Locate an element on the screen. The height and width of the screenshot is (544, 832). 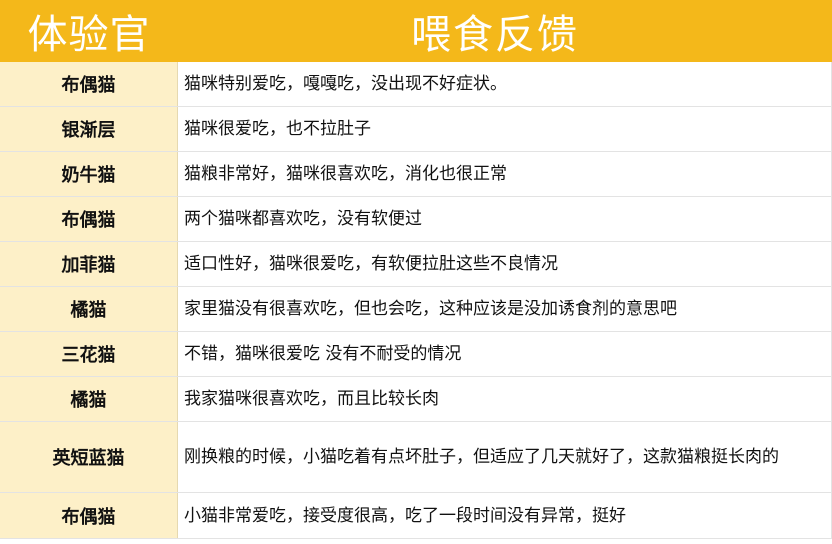
feedback-cell: 我家猫咪很喜欢吃，而且比较长肉 is located at coordinates (505, 399).